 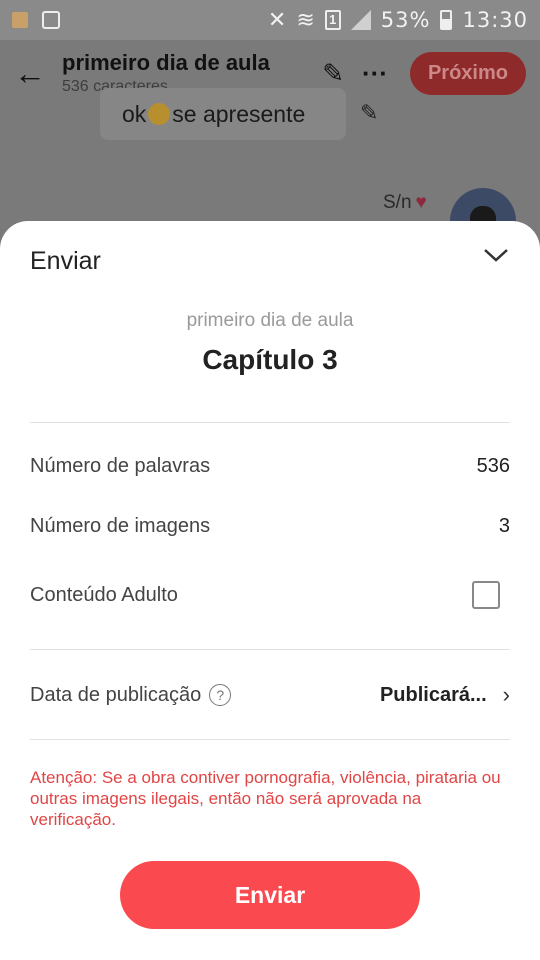 What do you see at coordinates (270, 320) in the screenshot?
I see `work-title: primeiro dia de aula` at bounding box center [270, 320].